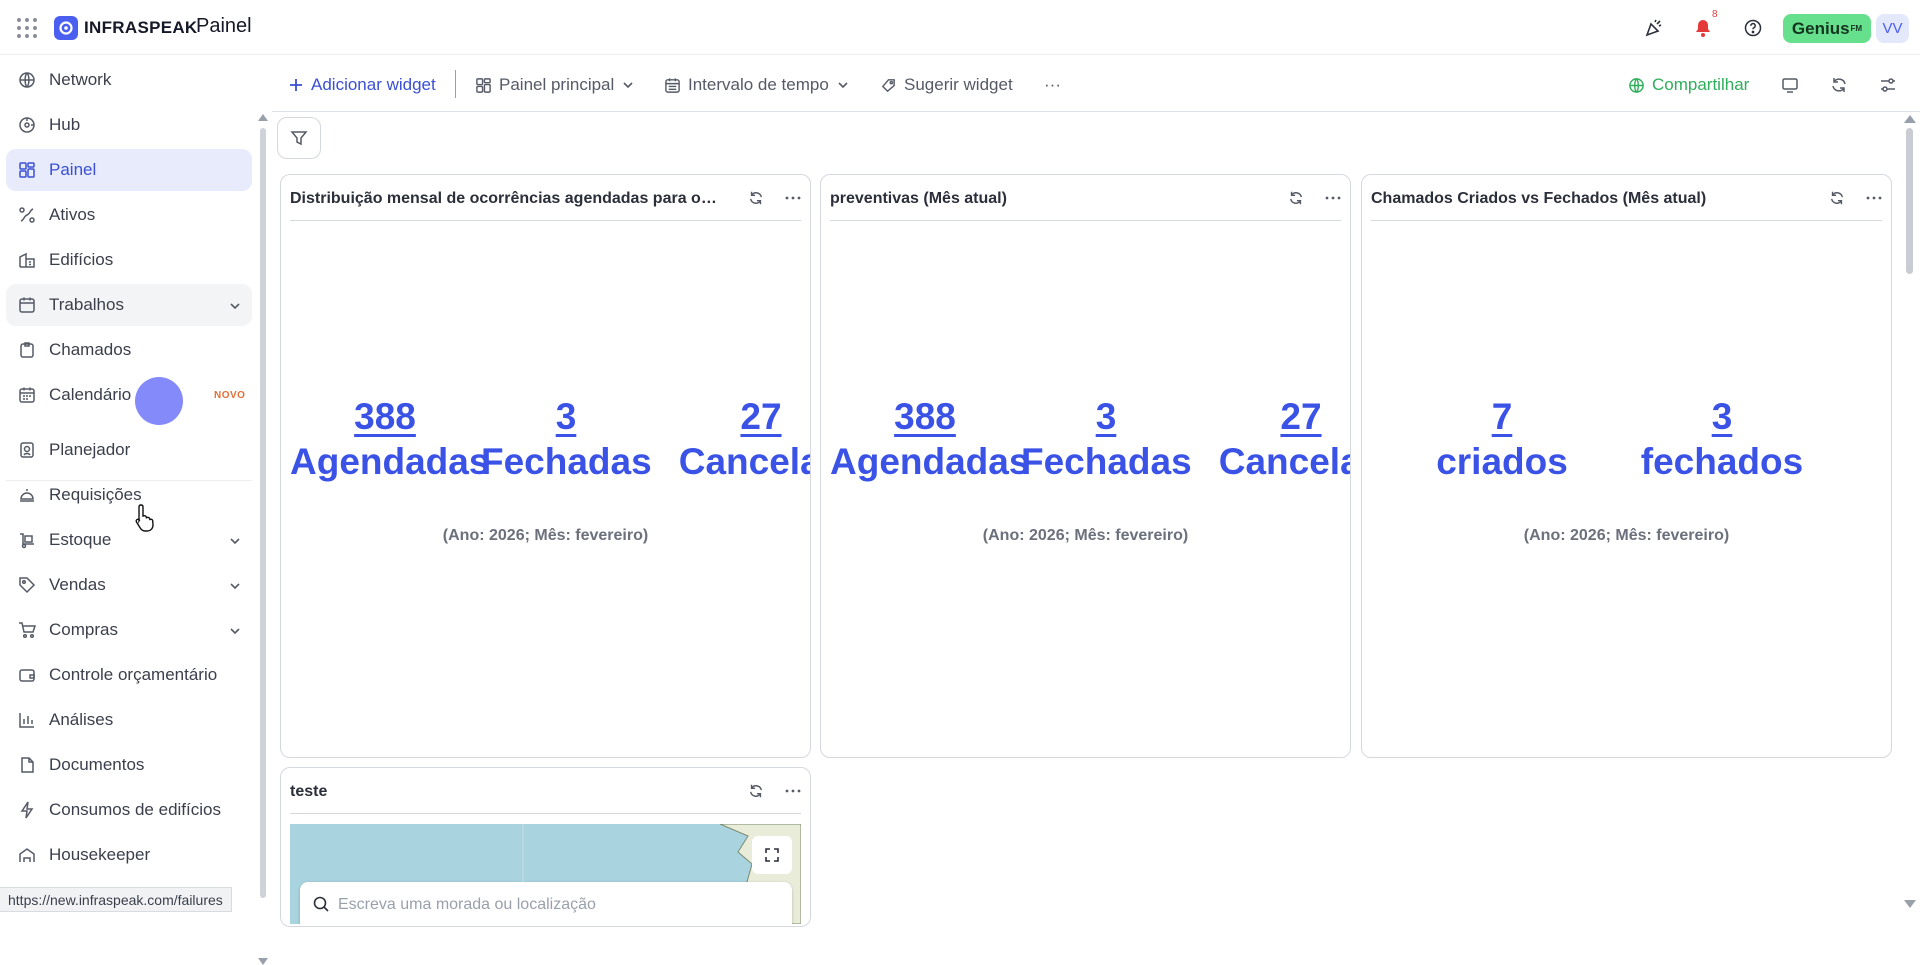  Describe the element at coordinates (129, 630) in the screenshot. I see `sidebar-item-compras: Compras` at that location.